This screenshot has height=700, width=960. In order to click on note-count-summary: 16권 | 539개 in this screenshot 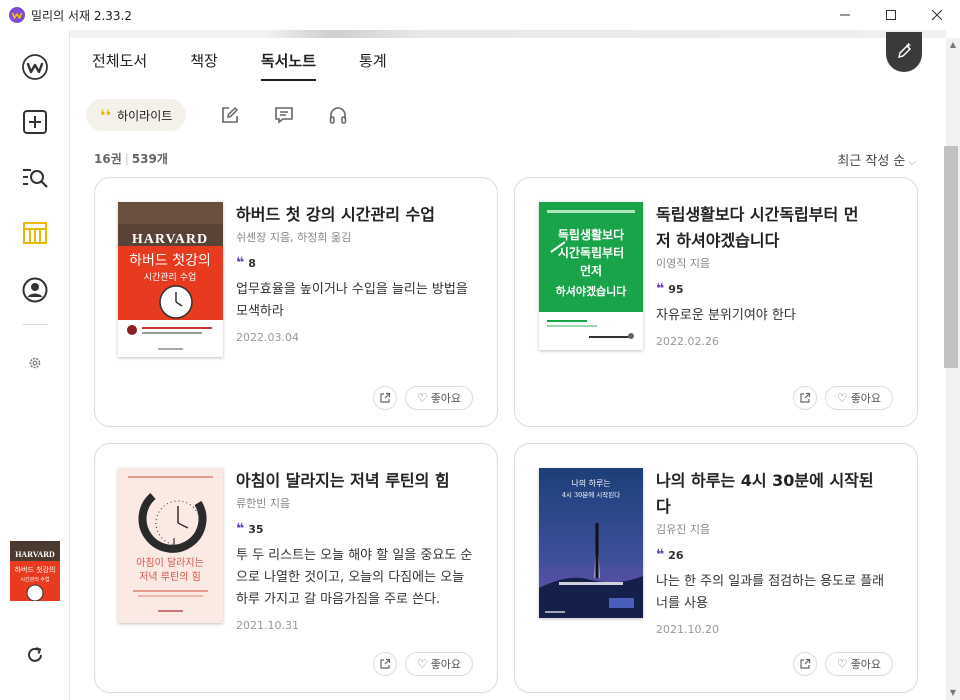, I will do `click(131, 159)`.